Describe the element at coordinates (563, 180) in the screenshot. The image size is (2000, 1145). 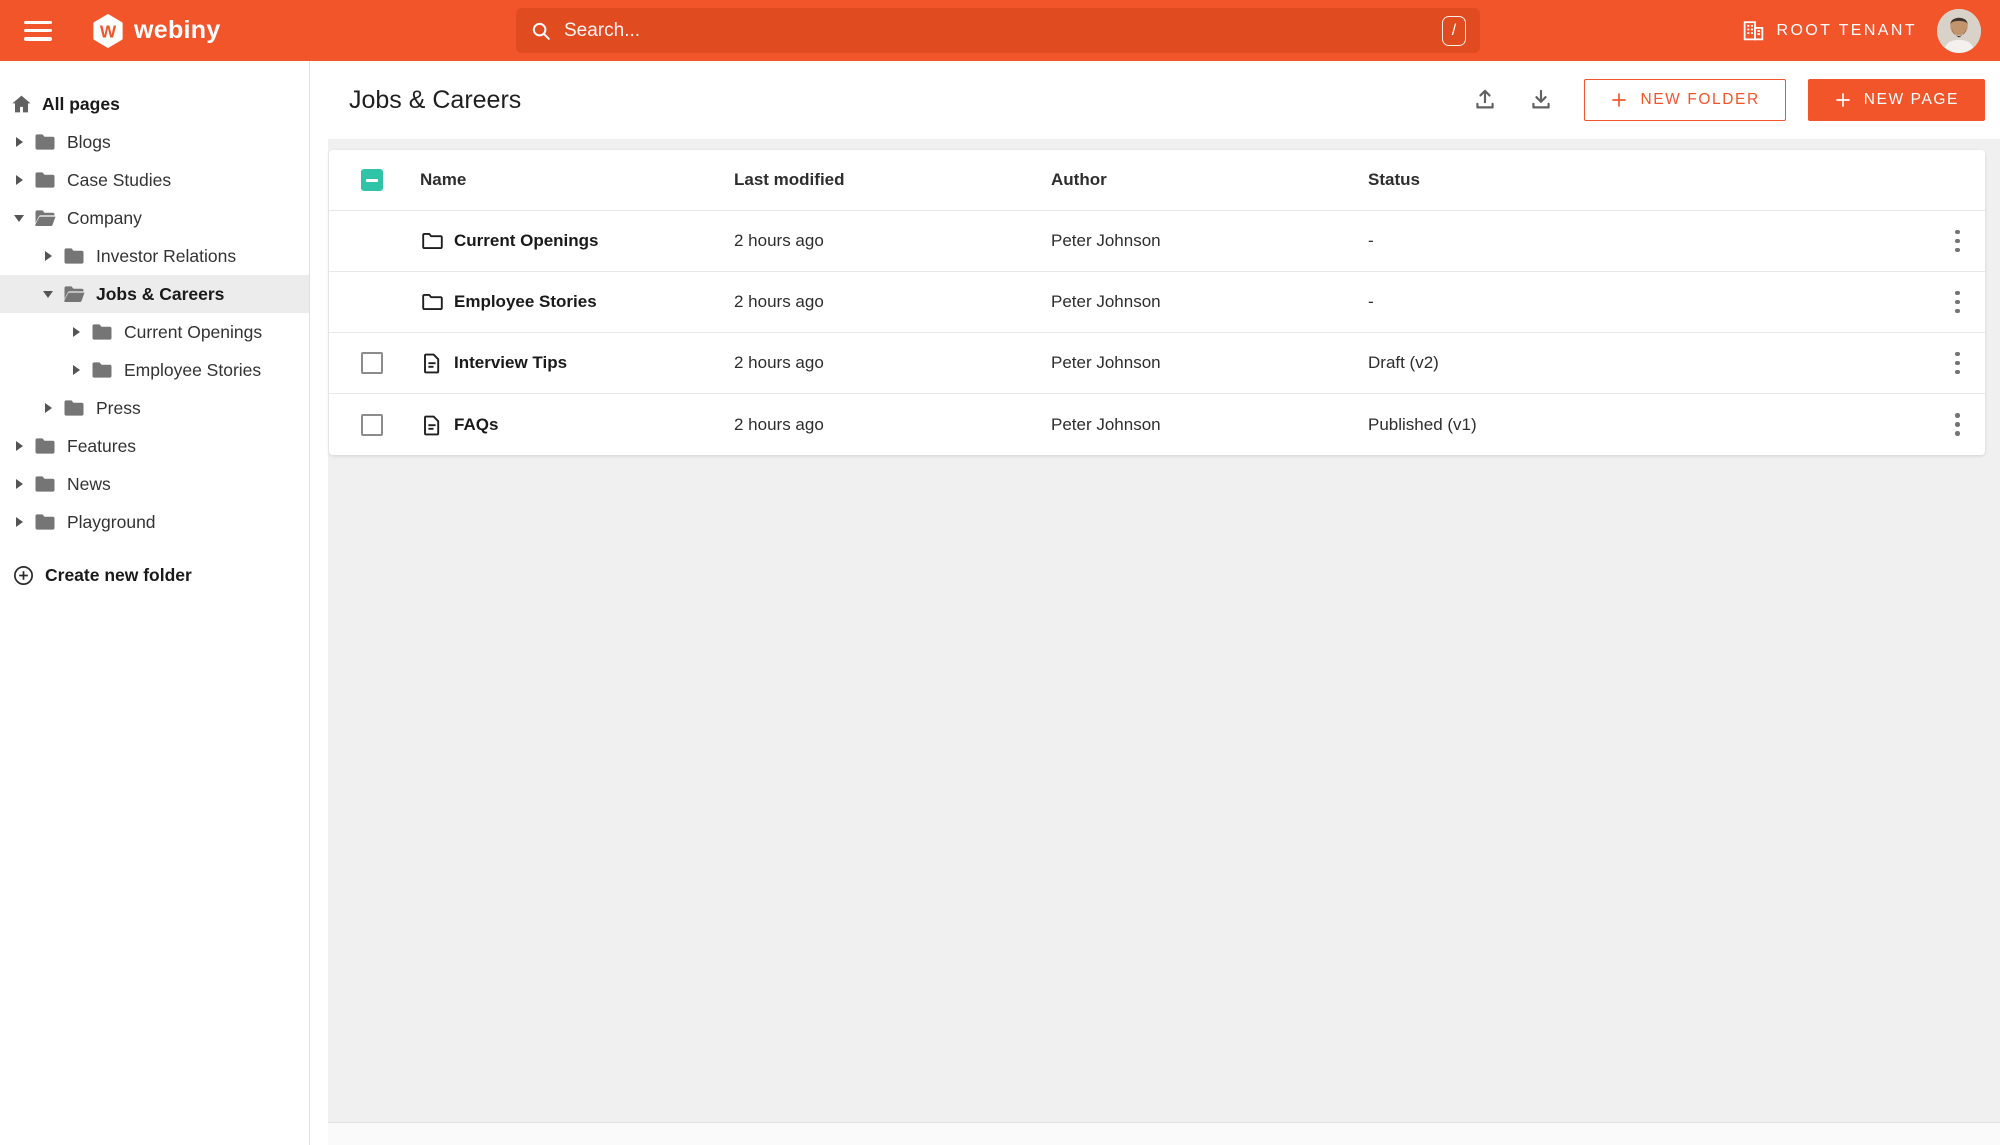
I see `column-header-name: Name` at that location.